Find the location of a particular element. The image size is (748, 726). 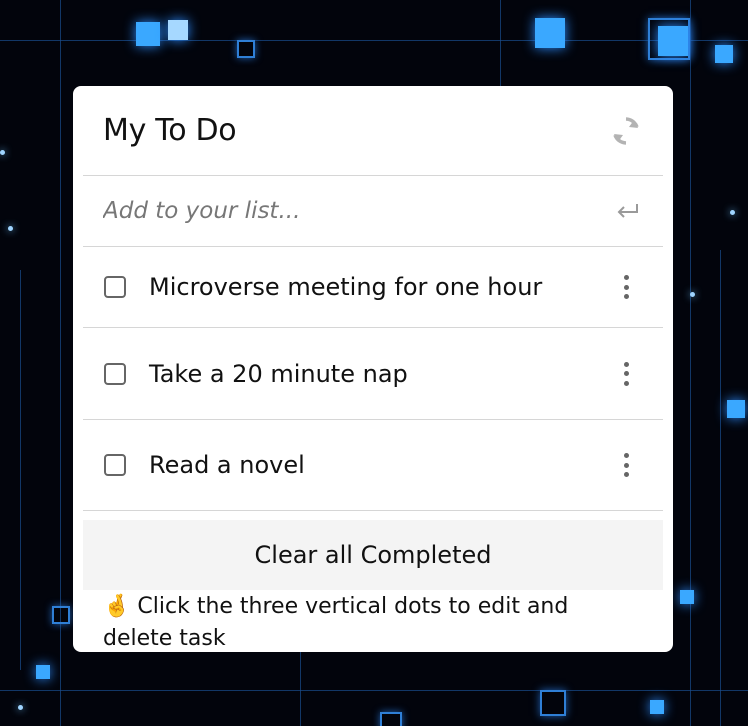

clear-completed-button: Clear all Completed is located at coordinates (373, 555).